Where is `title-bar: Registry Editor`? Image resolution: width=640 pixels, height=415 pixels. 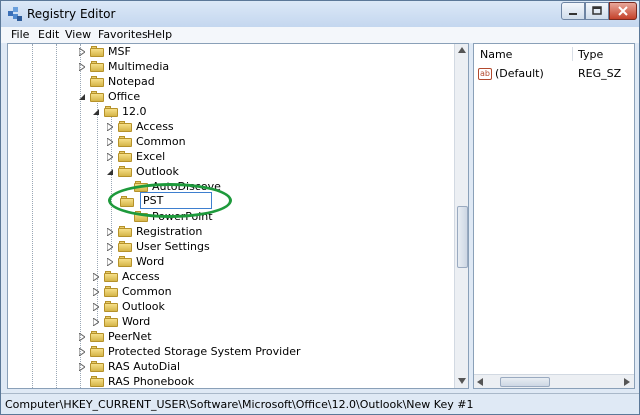
title-bar: Registry Editor is located at coordinates (320, 14).